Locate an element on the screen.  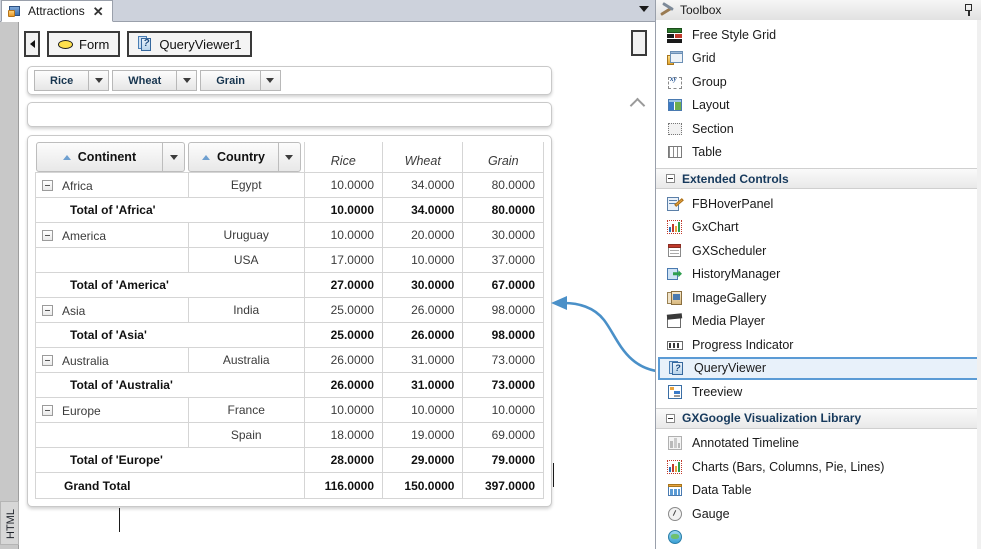
dimension-button-country-label-wrap: Country is located at coordinates (233, 157).